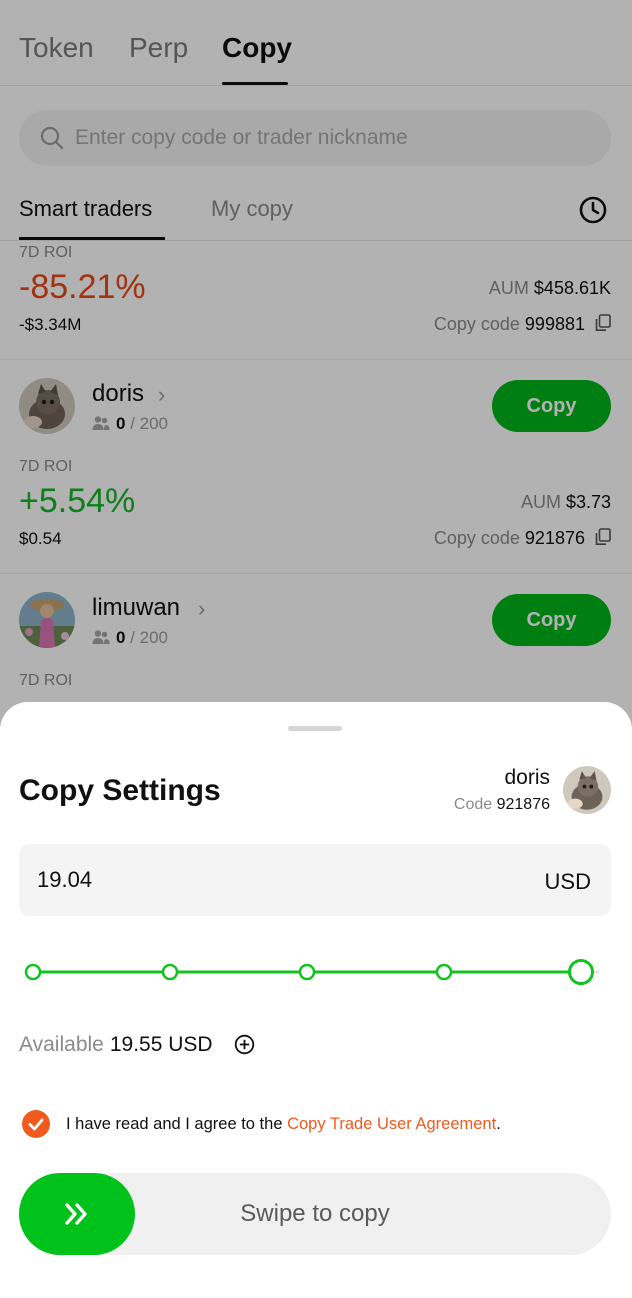 The height and width of the screenshot is (1298, 632). I want to click on amount-slider, so click(315, 972).